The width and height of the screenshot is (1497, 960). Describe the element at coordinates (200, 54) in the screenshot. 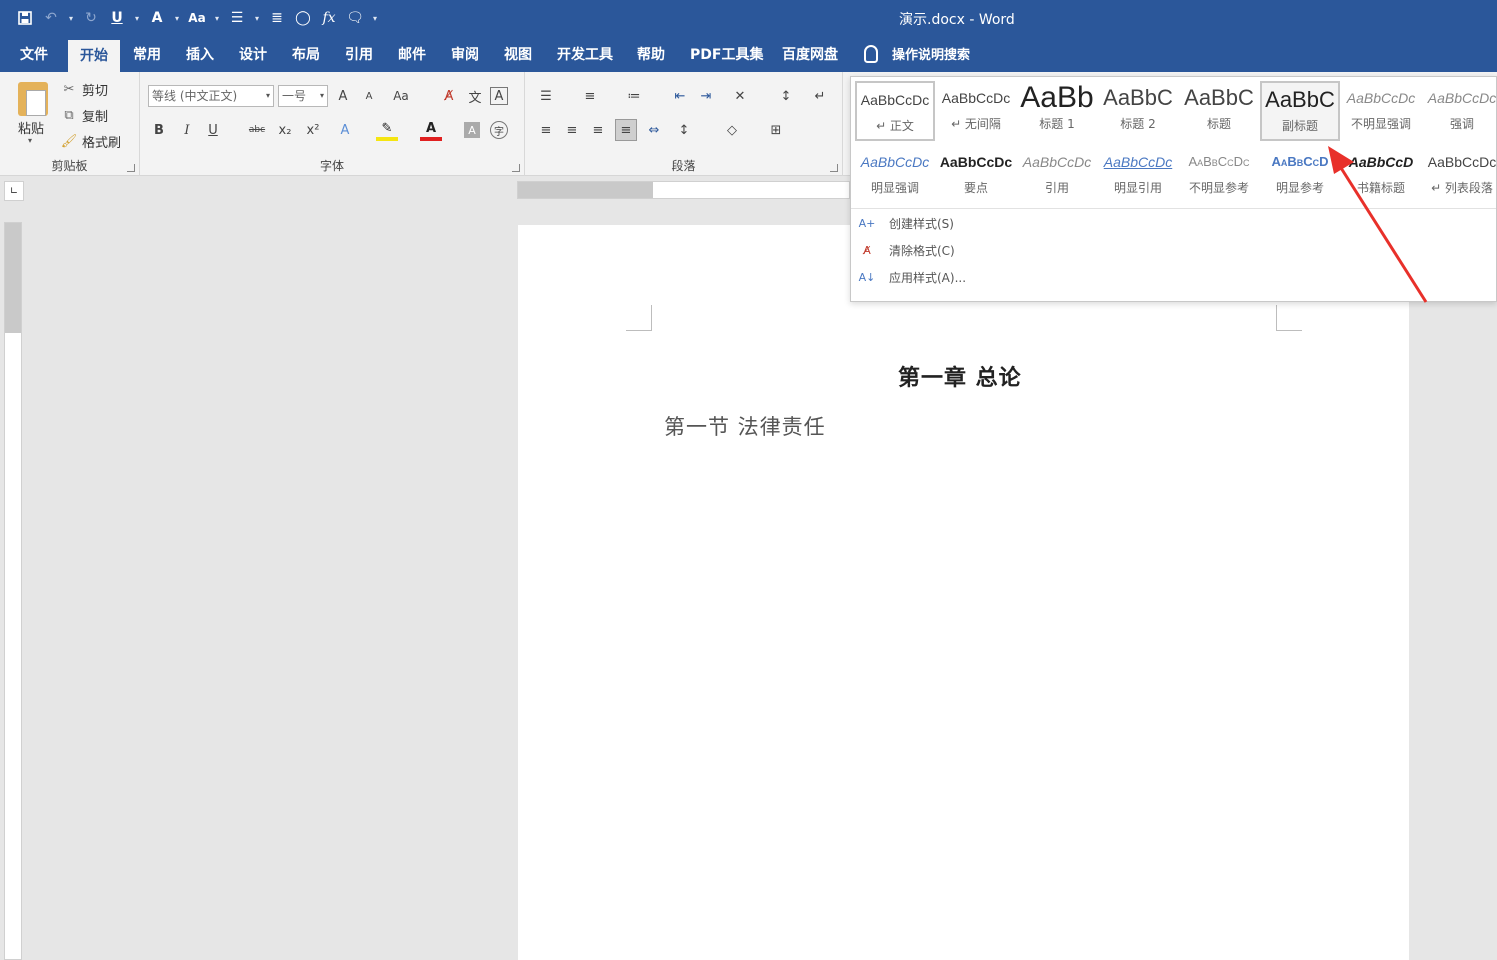

I see `tab-insert: 插入` at that location.